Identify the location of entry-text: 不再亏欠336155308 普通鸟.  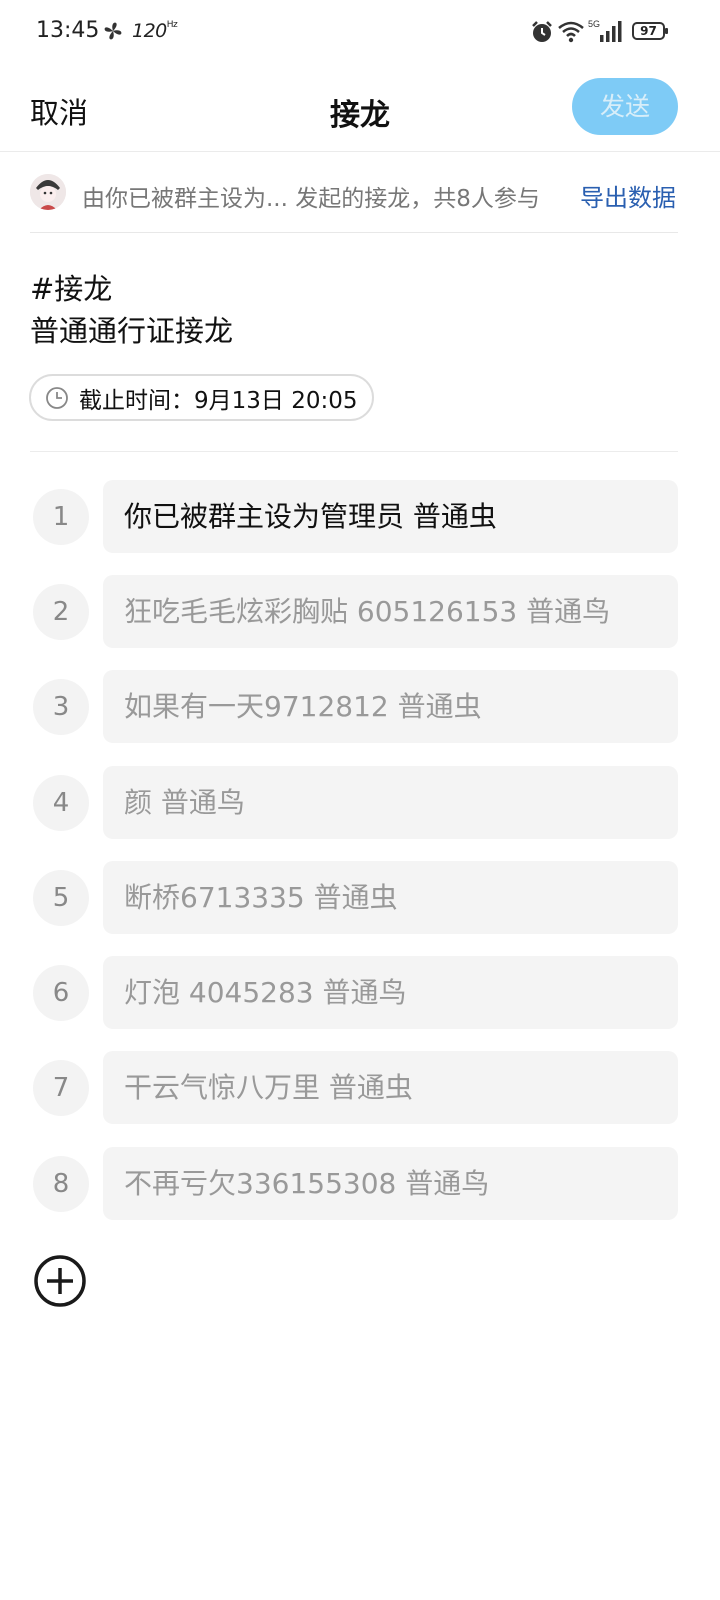
(390, 1183).